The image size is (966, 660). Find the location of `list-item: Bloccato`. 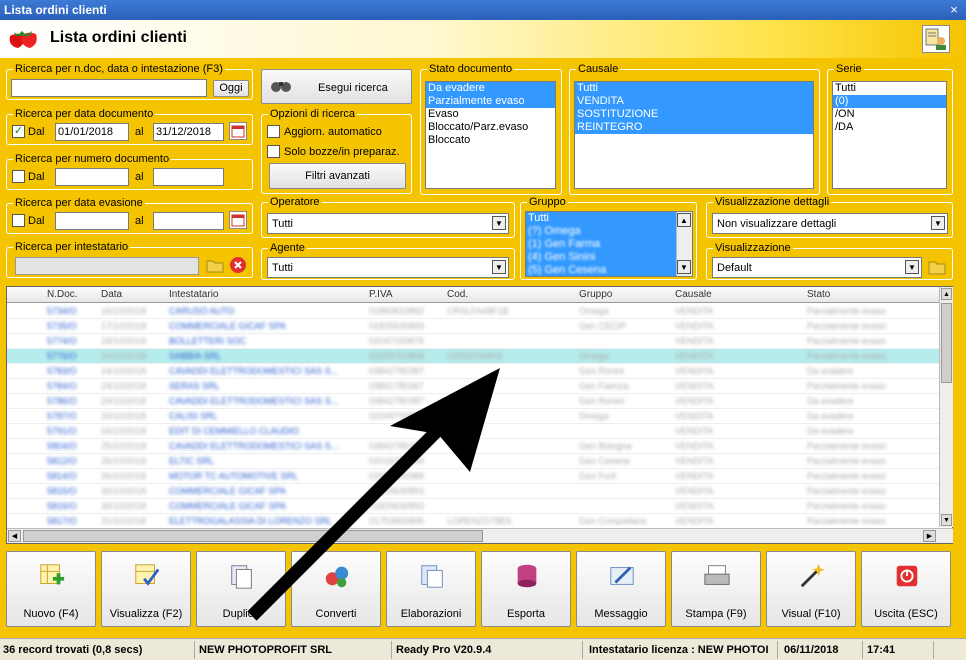

list-item: Bloccato is located at coordinates (490, 140).